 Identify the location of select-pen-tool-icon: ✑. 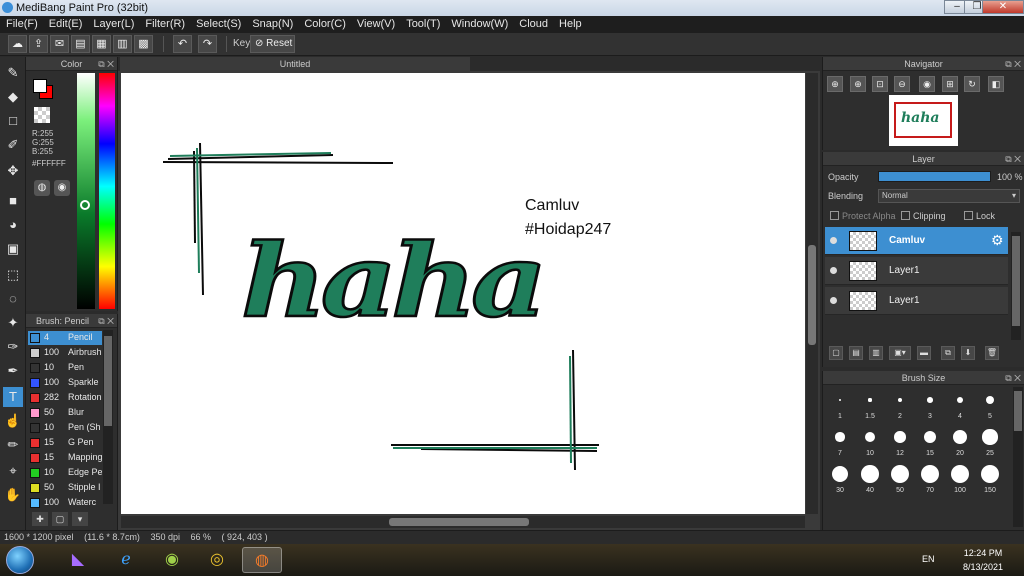
(13, 347).